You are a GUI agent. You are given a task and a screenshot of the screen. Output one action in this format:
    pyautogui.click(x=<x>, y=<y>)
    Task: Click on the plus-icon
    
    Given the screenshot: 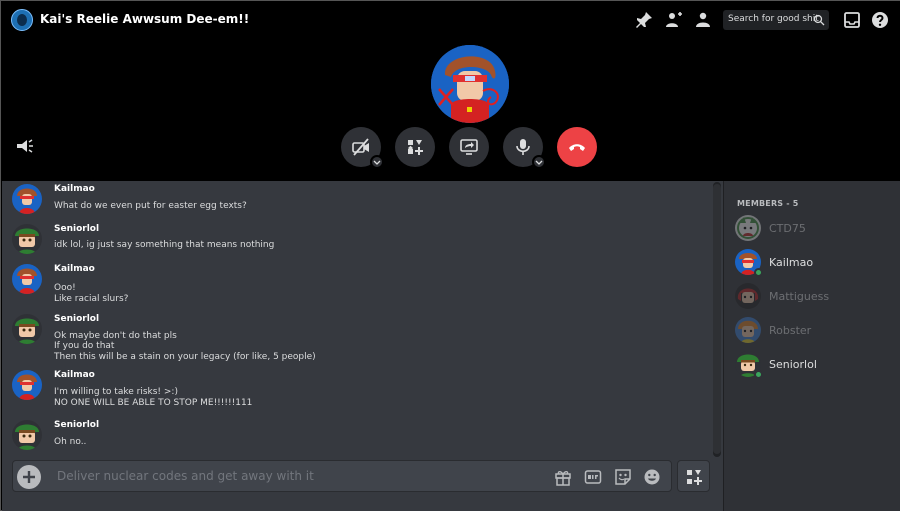 What is the action you would take?
    pyautogui.click(x=29, y=477)
    